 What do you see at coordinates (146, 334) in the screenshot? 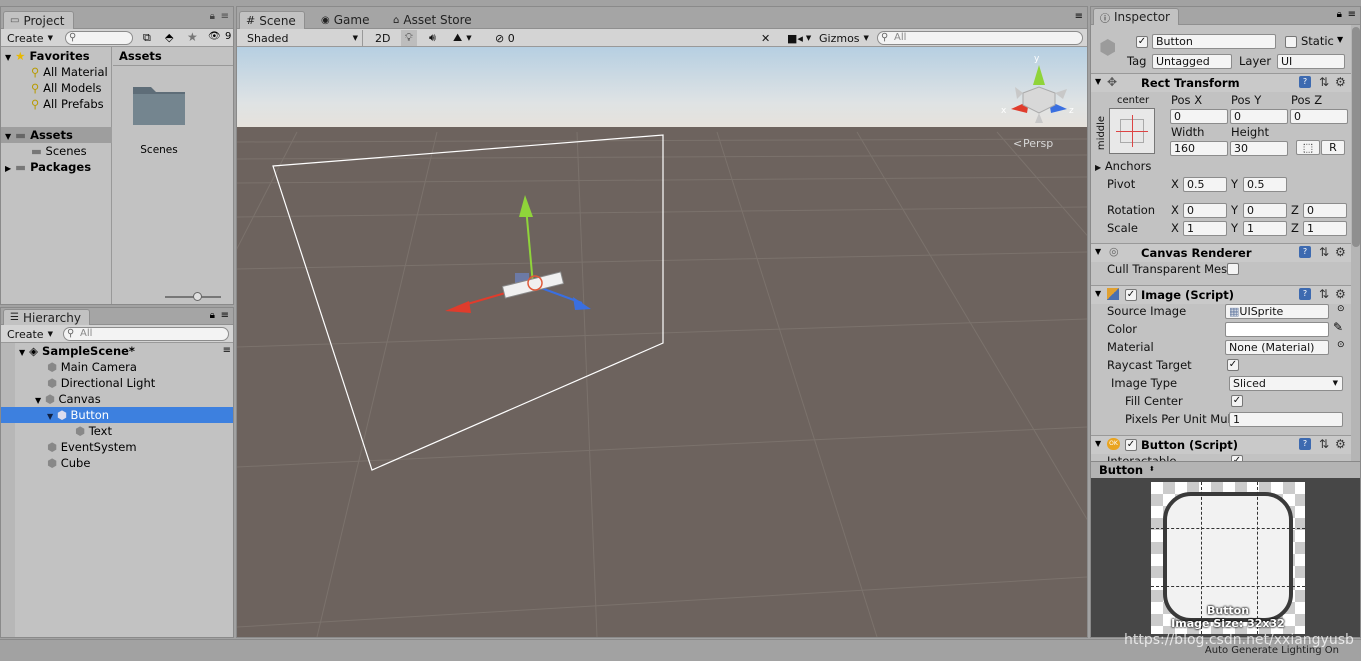
I see `hierarchy-search-input: ⚲ All` at bounding box center [146, 334].